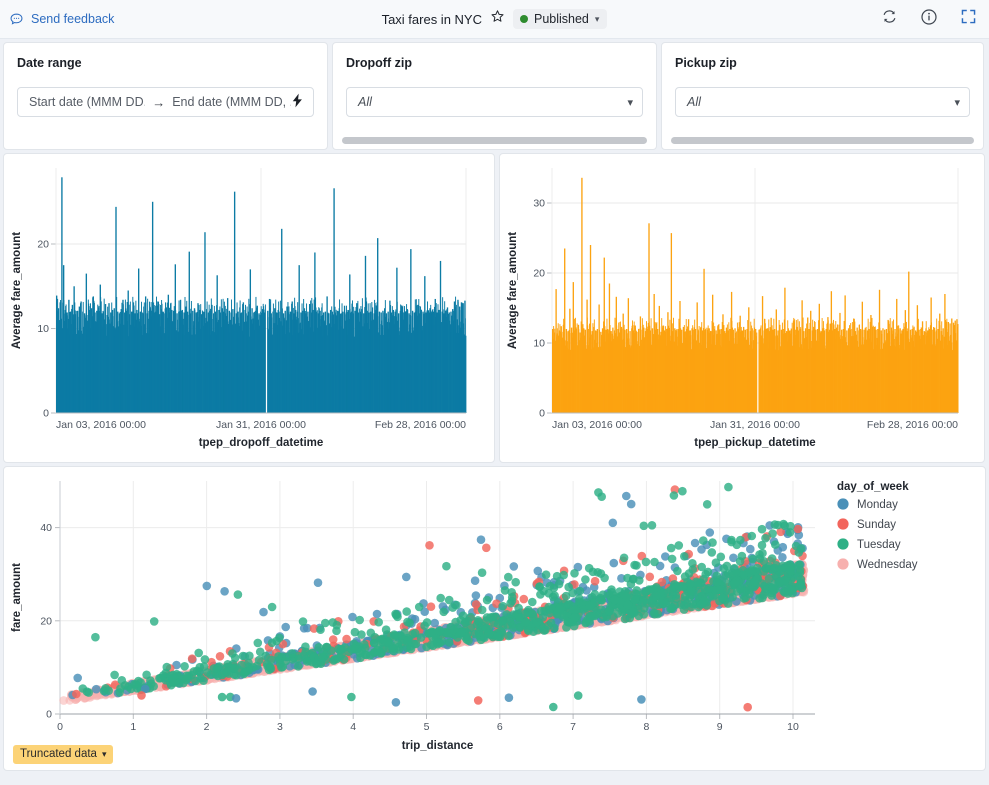  What do you see at coordinates (494, 102) in the screenshot?
I see `dropoff-zip-select: All ▾` at bounding box center [494, 102].